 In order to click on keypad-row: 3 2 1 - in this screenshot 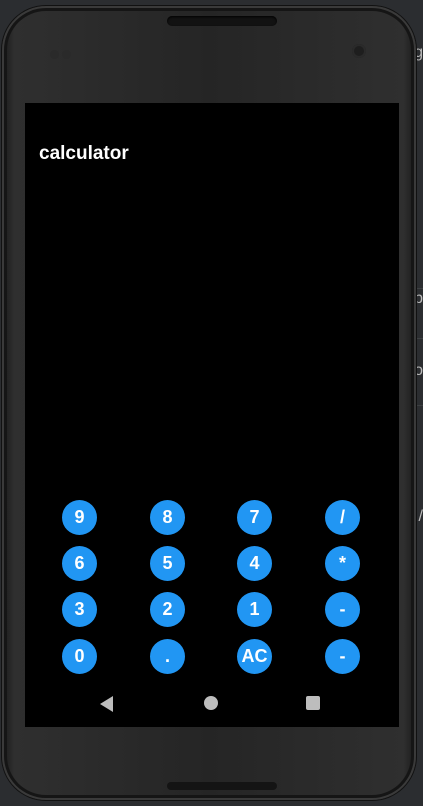, I will do `click(212, 610)`.